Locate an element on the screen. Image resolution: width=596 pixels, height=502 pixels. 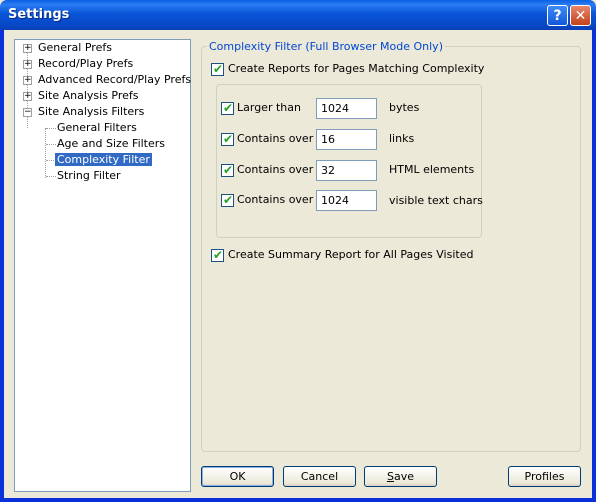
create-reports-checkbox: ✔ is located at coordinates (217, 69).